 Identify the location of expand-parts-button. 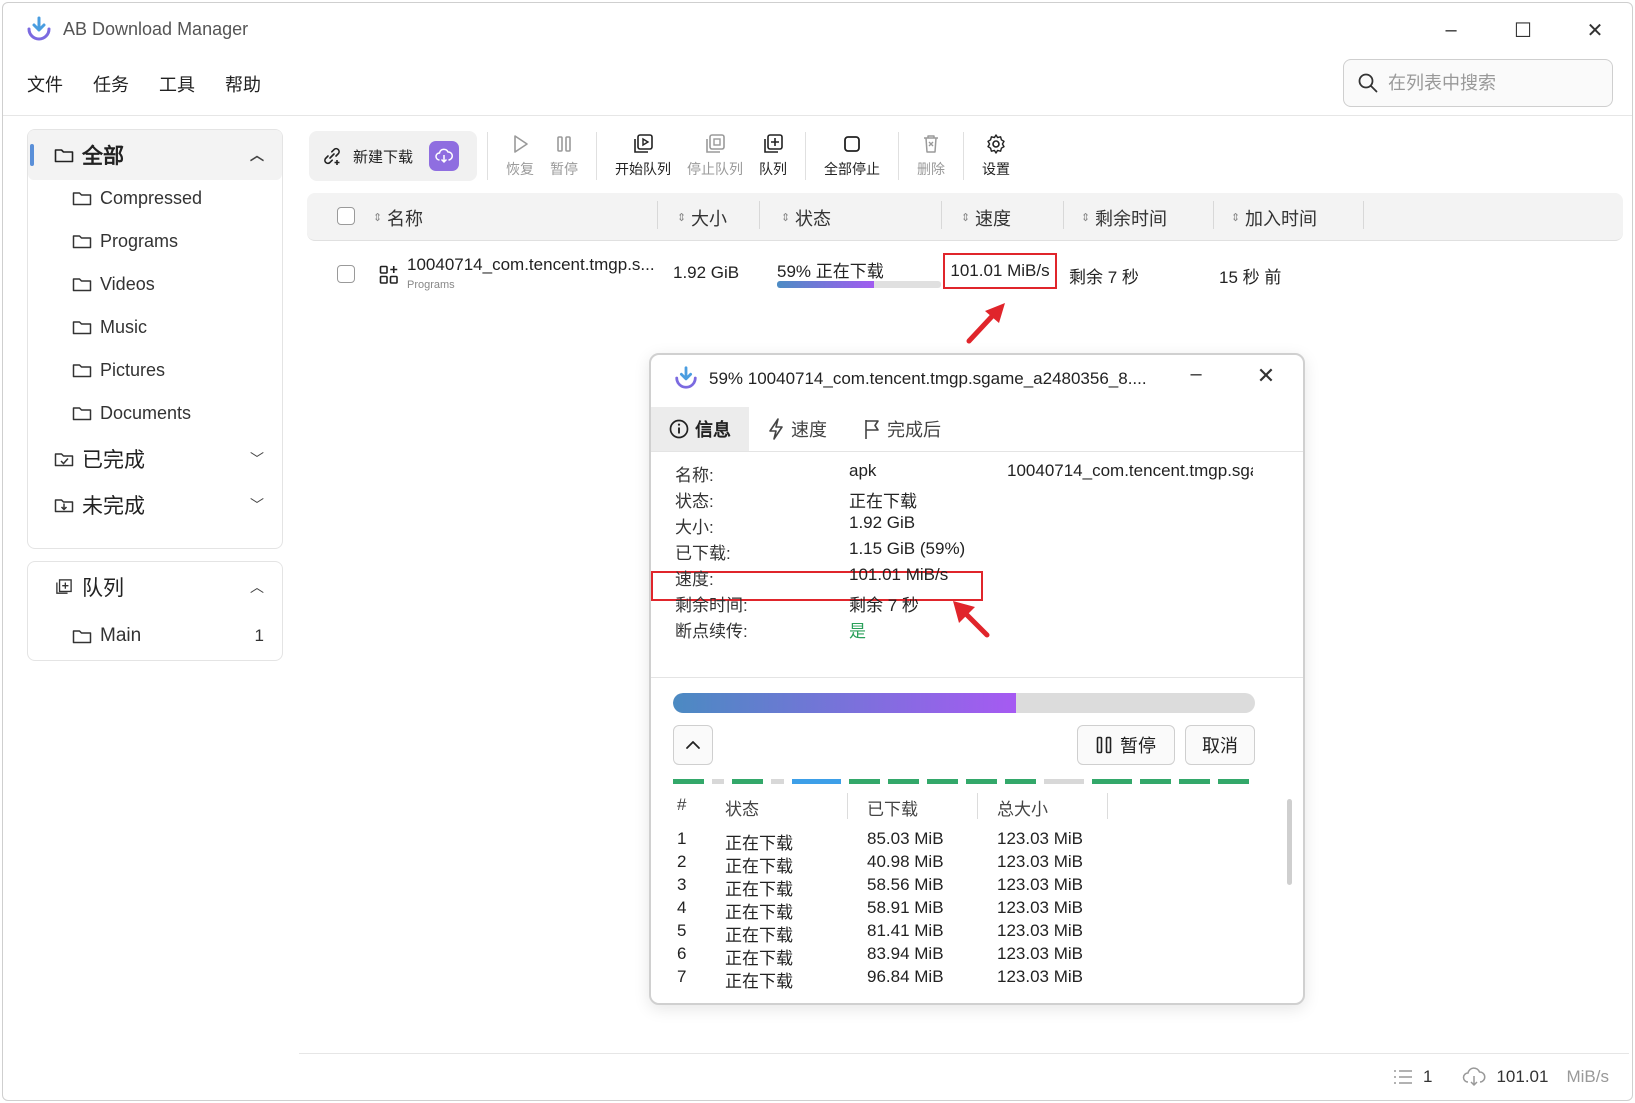
(693, 745).